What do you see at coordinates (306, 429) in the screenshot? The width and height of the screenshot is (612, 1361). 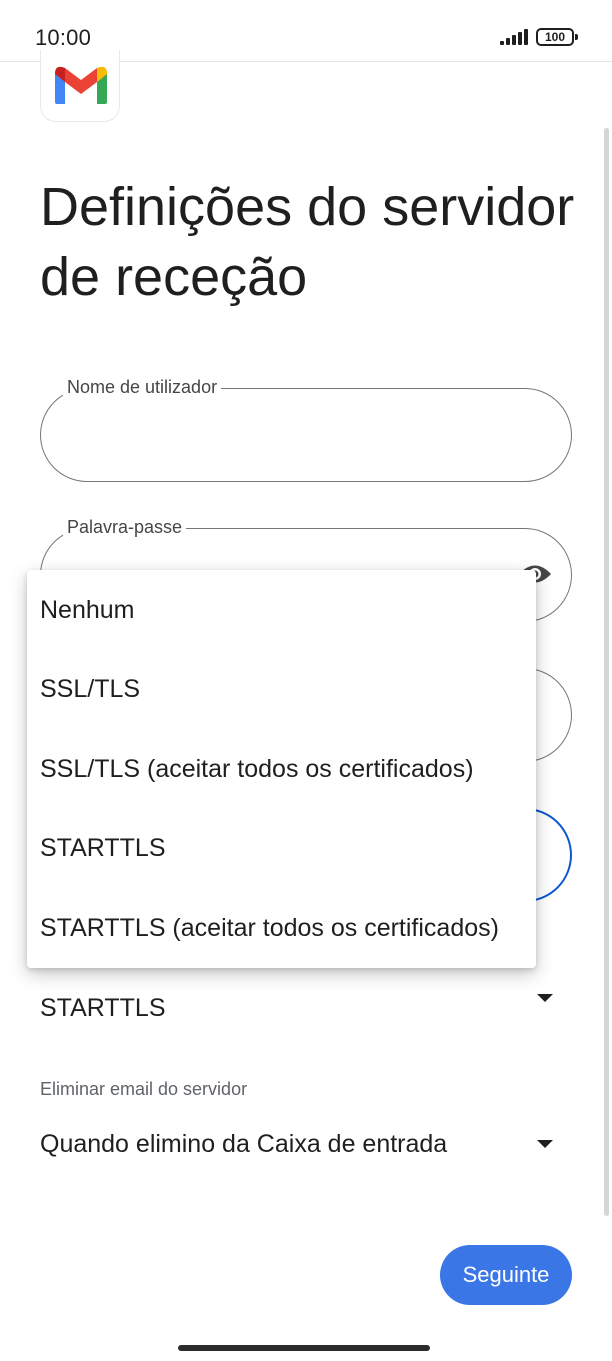 I see `username-field: Nome de utilizador` at bounding box center [306, 429].